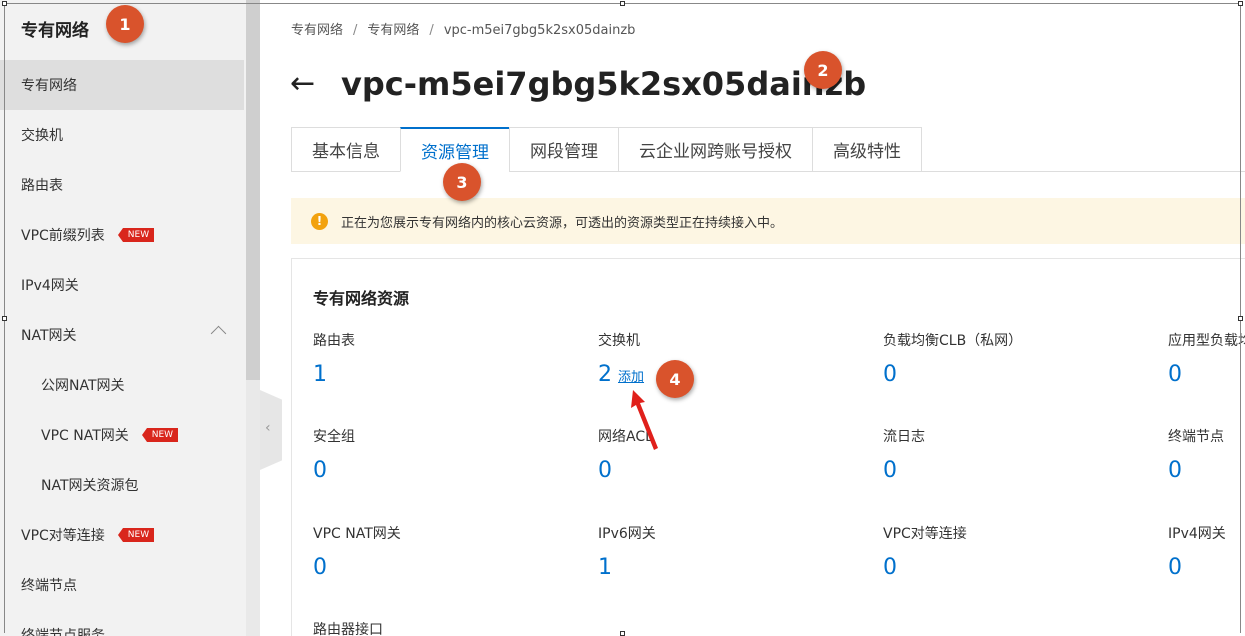 This screenshot has width=1245, height=636. I want to click on annotation-marker-1: 1, so click(125, 24).